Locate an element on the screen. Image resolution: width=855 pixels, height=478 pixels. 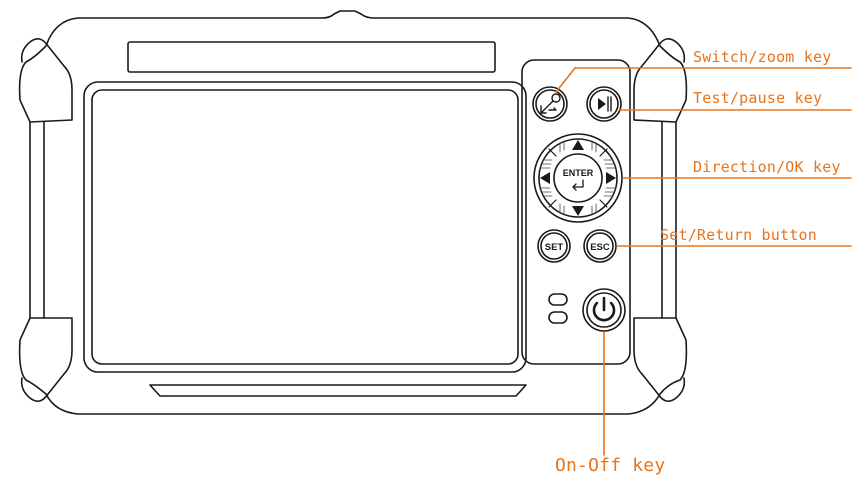
bumper-bottom-left is located at coordinates (46, 359).